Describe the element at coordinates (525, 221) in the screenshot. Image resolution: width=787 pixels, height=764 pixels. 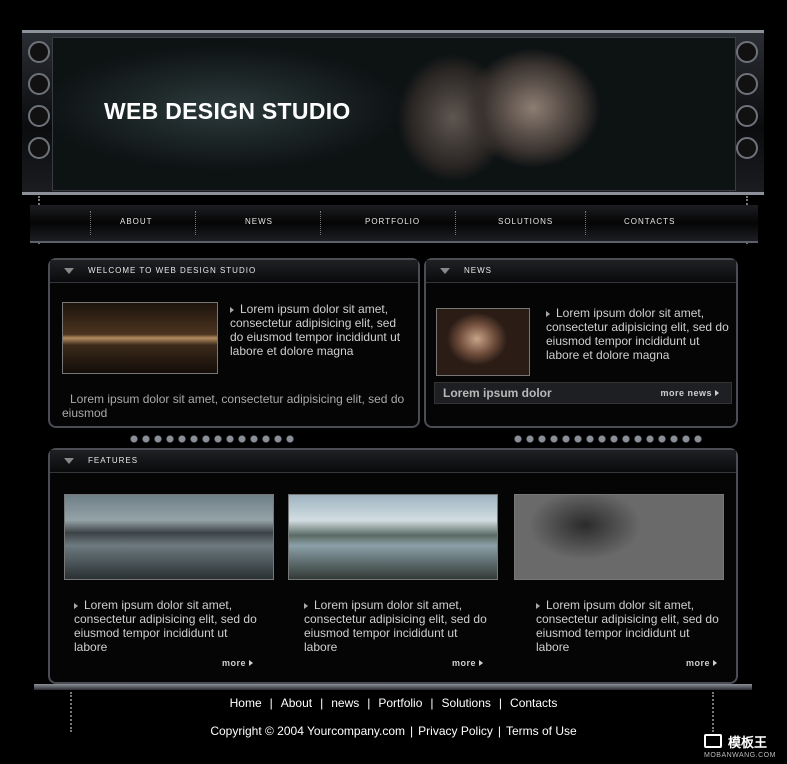
I see `nav-item-solutions: SOLUTIONS` at that location.